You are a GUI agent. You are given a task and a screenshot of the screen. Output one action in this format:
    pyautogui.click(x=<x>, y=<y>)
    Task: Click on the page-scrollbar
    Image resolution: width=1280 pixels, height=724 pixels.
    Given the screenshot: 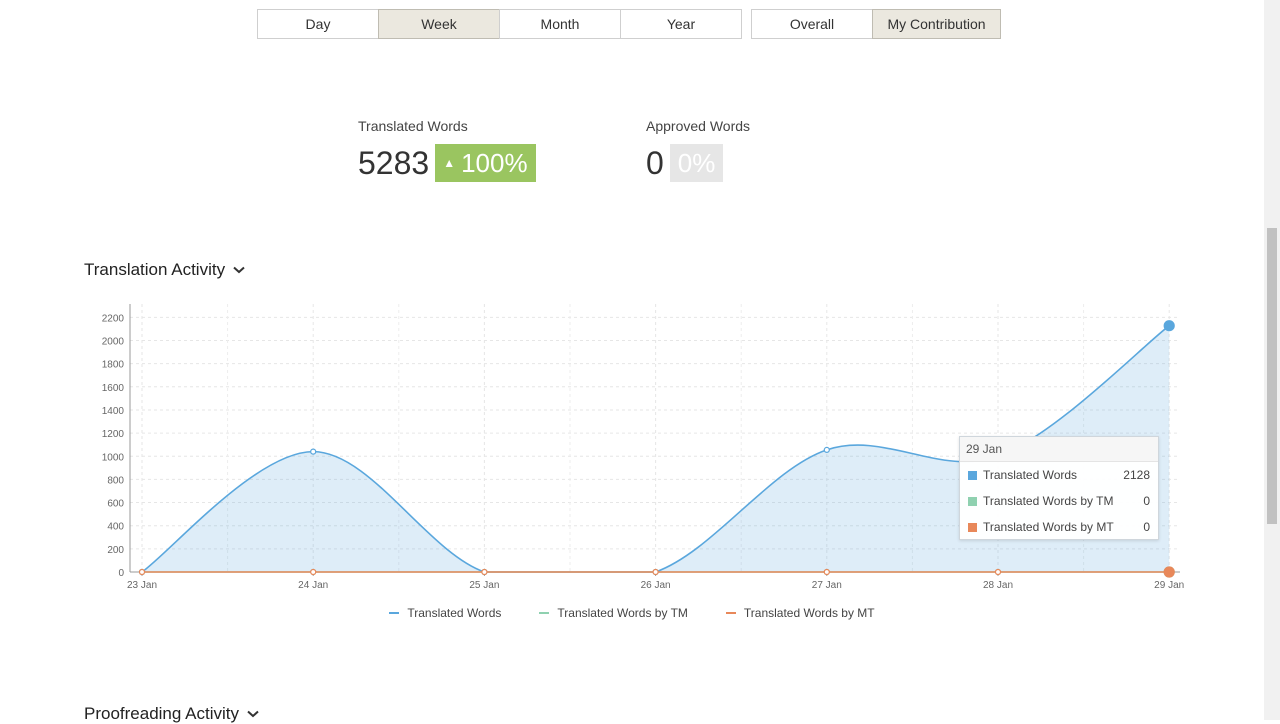 What is the action you would take?
    pyautogui.click(x=1272, y=360)
    